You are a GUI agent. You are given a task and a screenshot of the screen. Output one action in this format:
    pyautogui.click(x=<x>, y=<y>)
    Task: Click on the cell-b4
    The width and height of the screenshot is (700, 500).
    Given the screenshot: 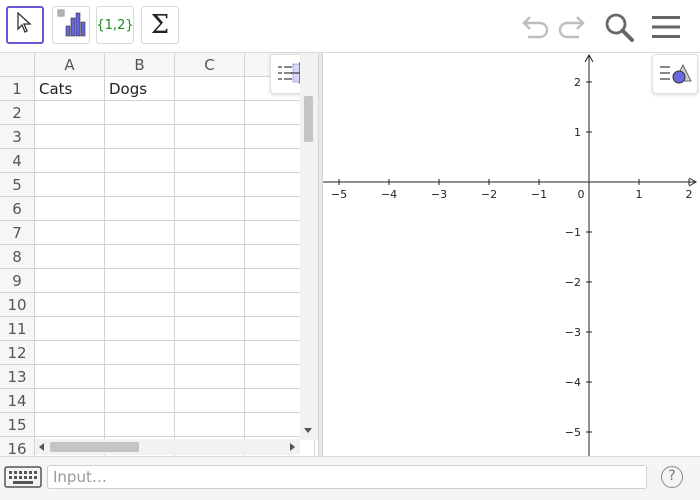 What is the action you would take?
    pyautogui.click(x=140, y=161)
    